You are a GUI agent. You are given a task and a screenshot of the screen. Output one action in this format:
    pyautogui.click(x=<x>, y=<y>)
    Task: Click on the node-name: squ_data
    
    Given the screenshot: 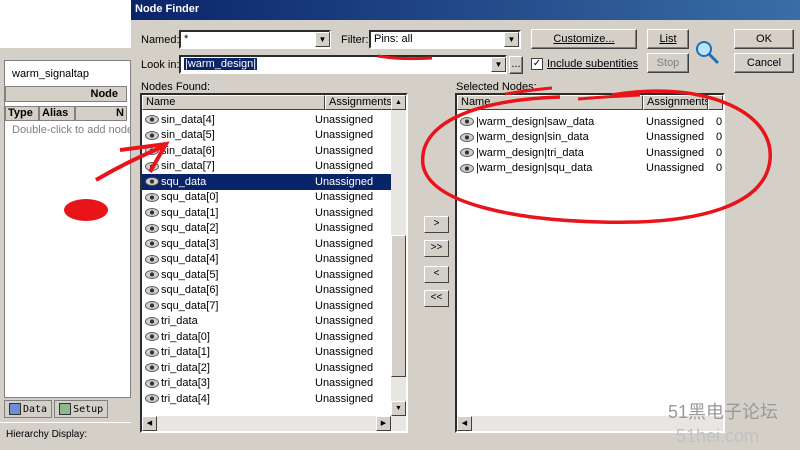 What is the action you would take?
    pyautogui.click(x=227, y=182)
    